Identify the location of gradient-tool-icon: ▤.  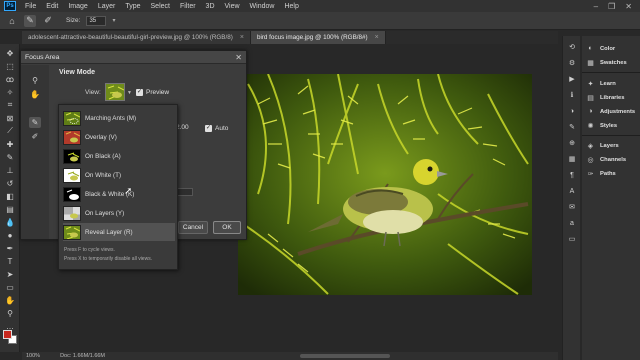
(10, 209).